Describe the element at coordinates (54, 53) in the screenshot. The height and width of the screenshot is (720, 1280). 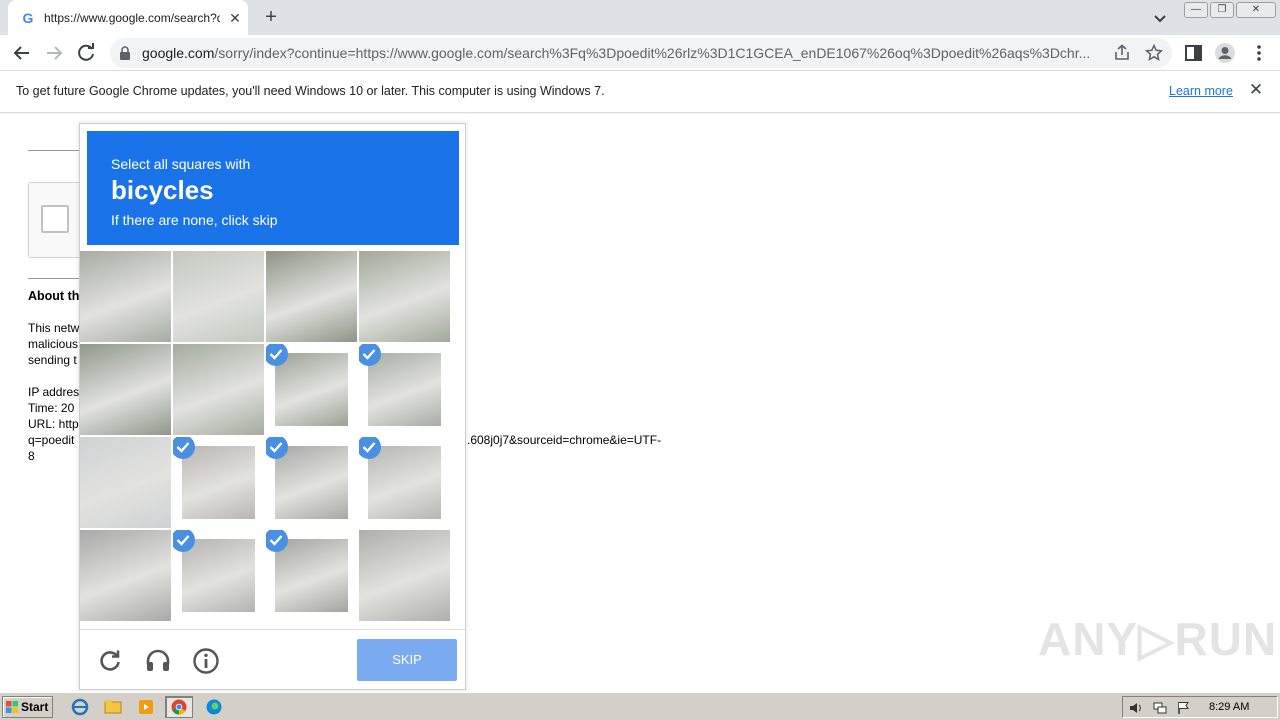
I see `forward-icon` at that location.